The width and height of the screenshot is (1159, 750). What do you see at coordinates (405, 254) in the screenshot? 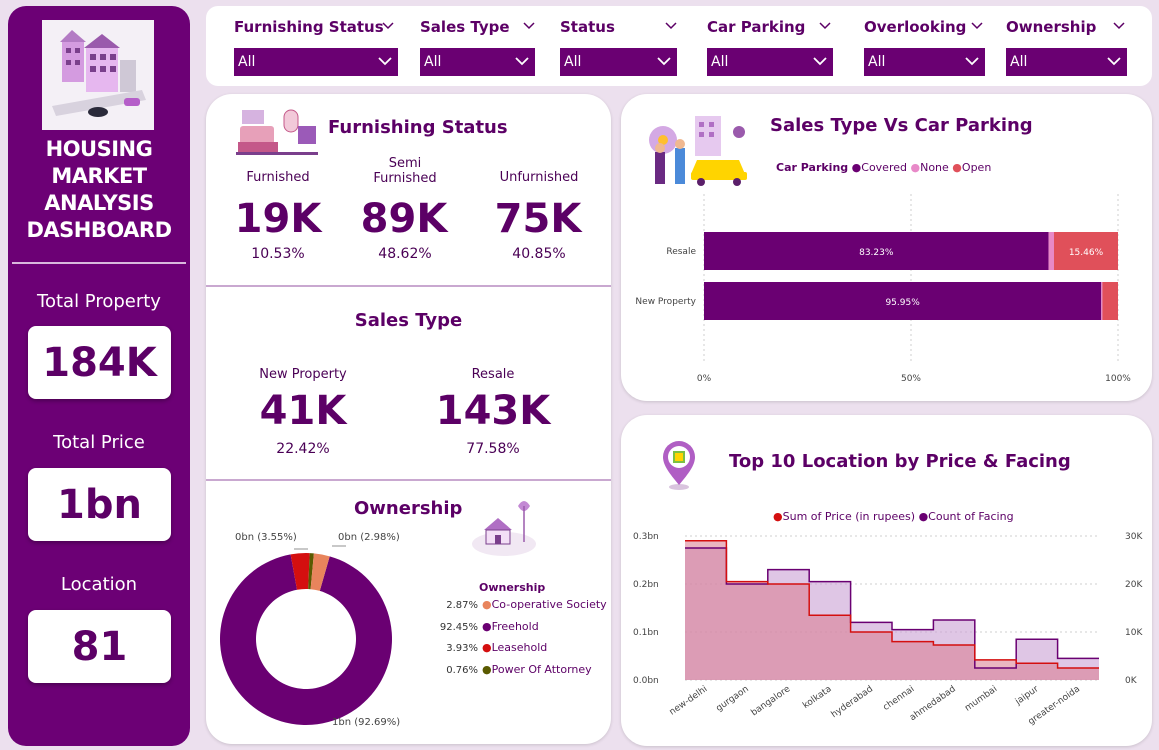
I see `semi-furnished-pct: 48.62%` at bounding box center [405, 254].